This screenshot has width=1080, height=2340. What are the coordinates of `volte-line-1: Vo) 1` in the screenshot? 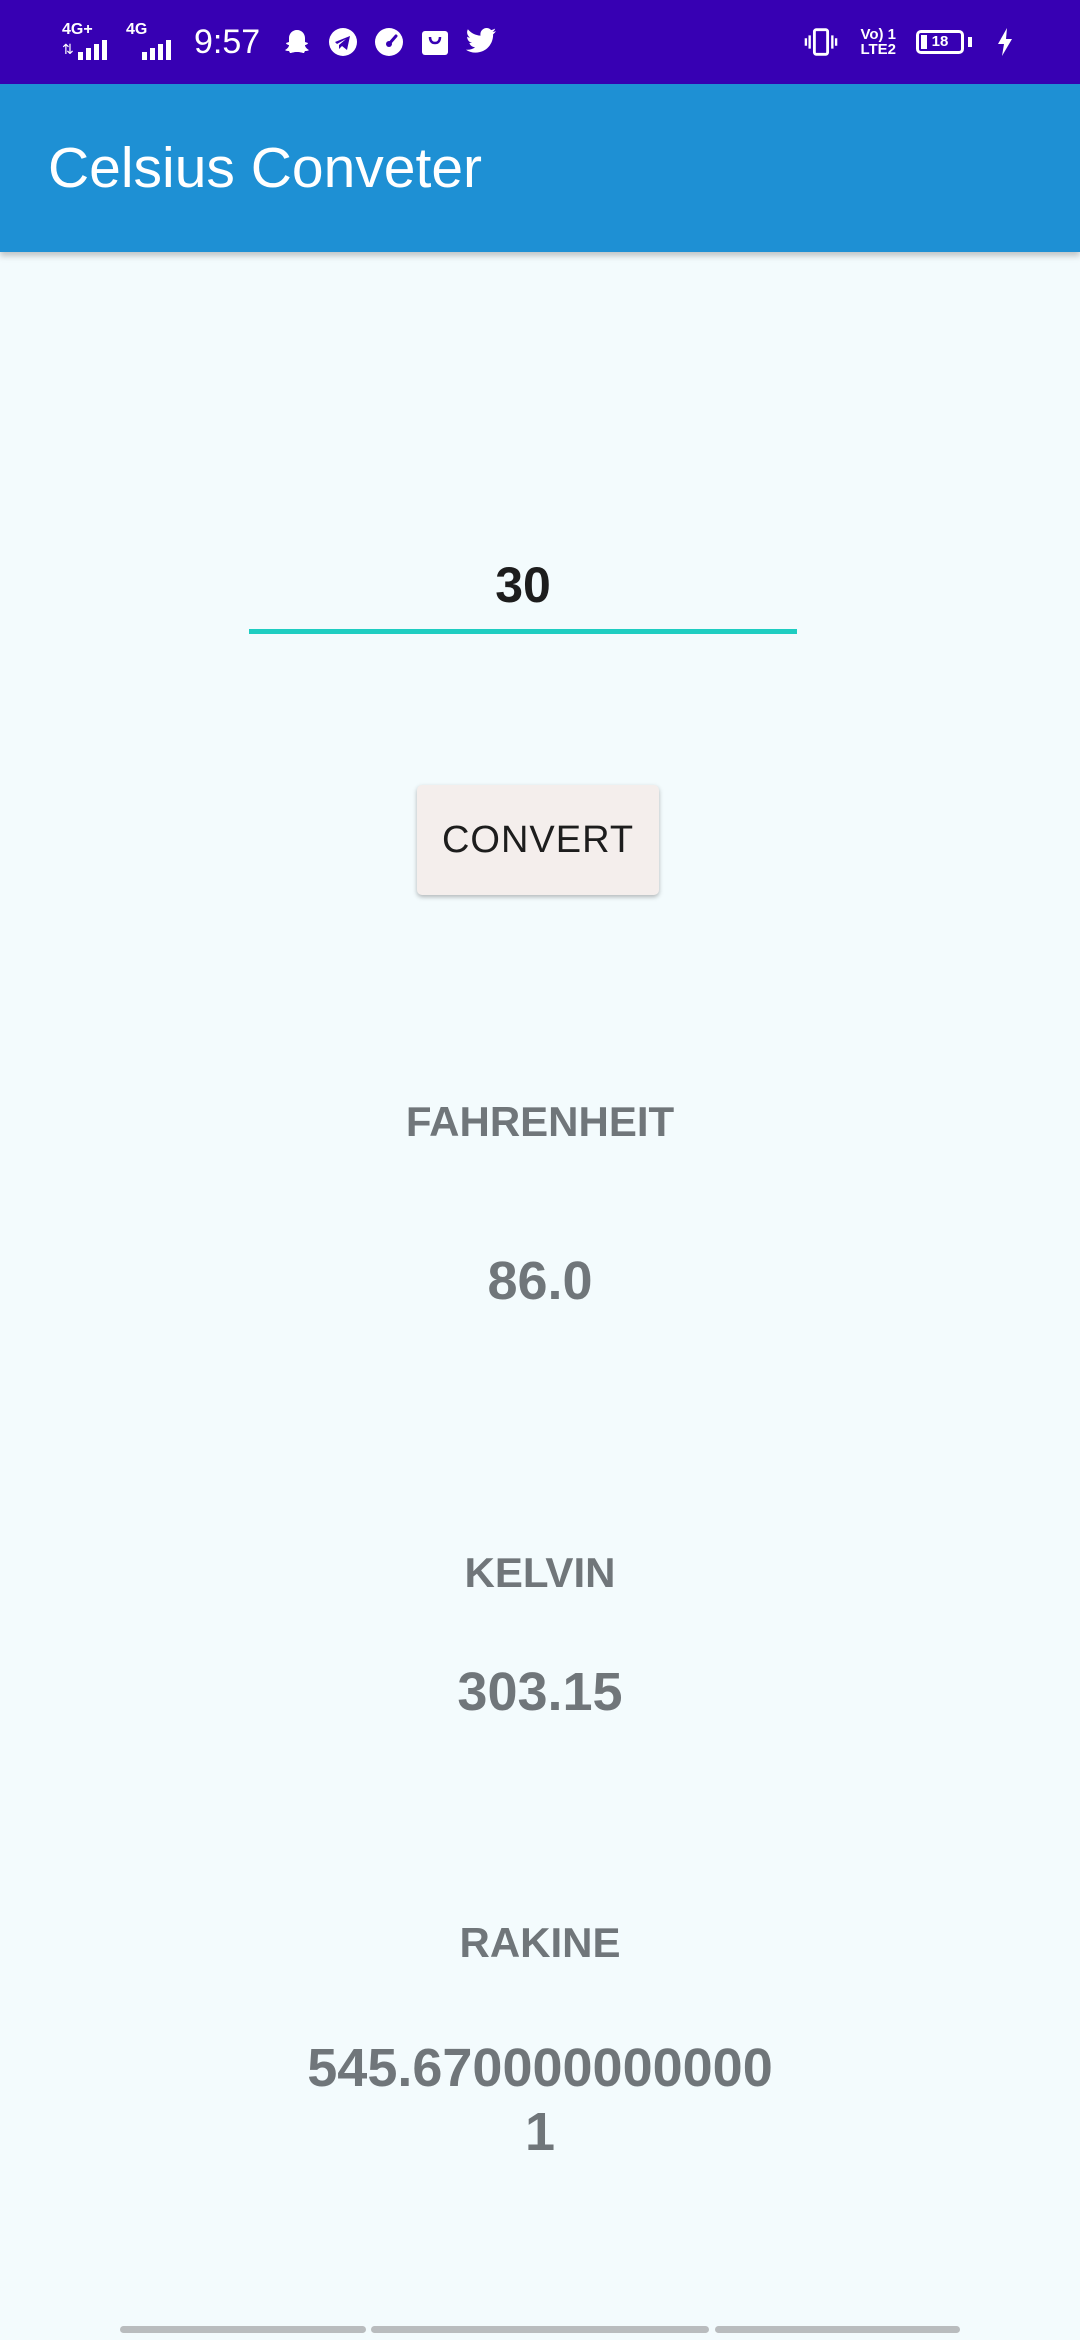 It's located at (878, 34).